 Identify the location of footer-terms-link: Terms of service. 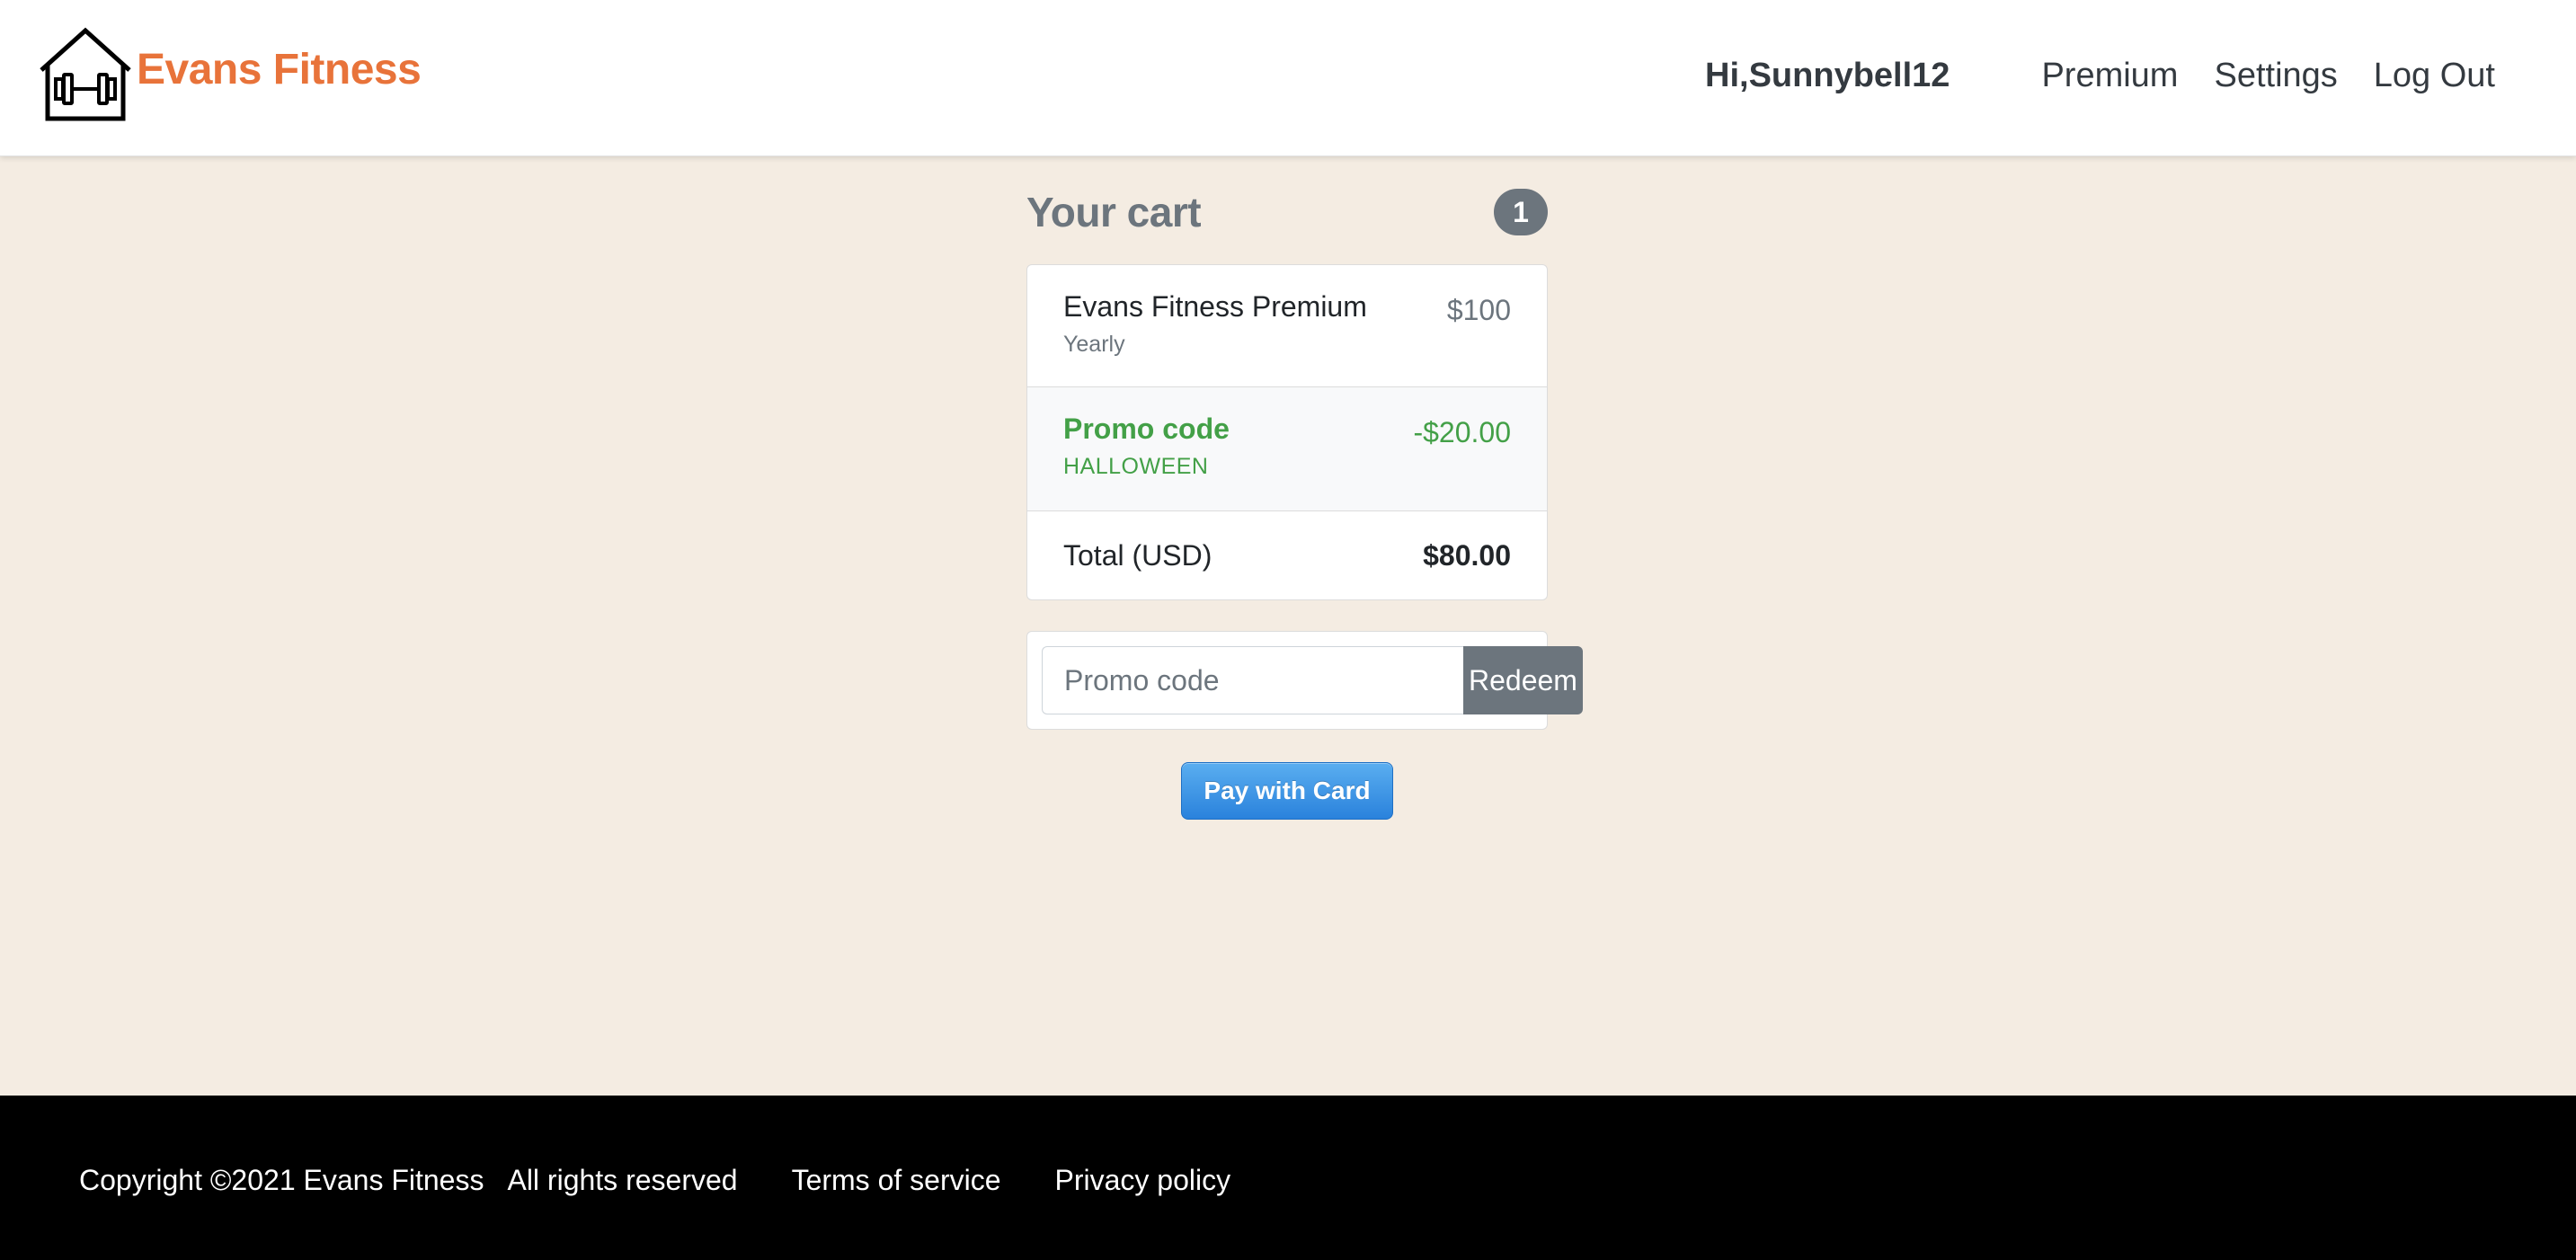
(896, 1180).